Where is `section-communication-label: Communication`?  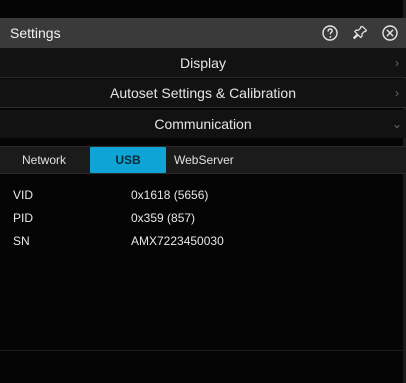
section-communication-label: Communication is located at coordinates (203, 124).